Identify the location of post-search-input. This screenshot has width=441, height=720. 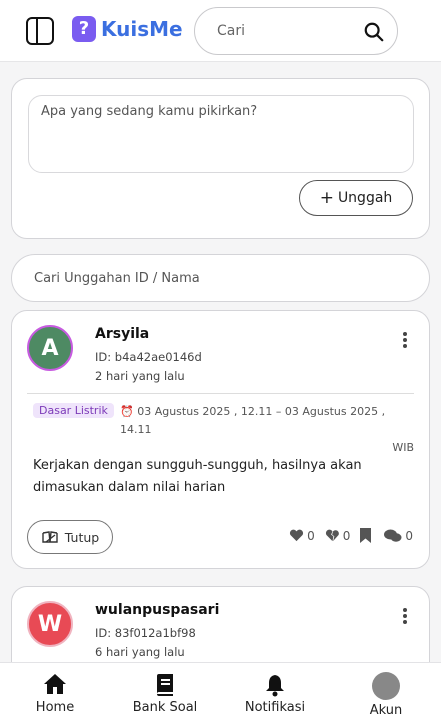
(224, 278).